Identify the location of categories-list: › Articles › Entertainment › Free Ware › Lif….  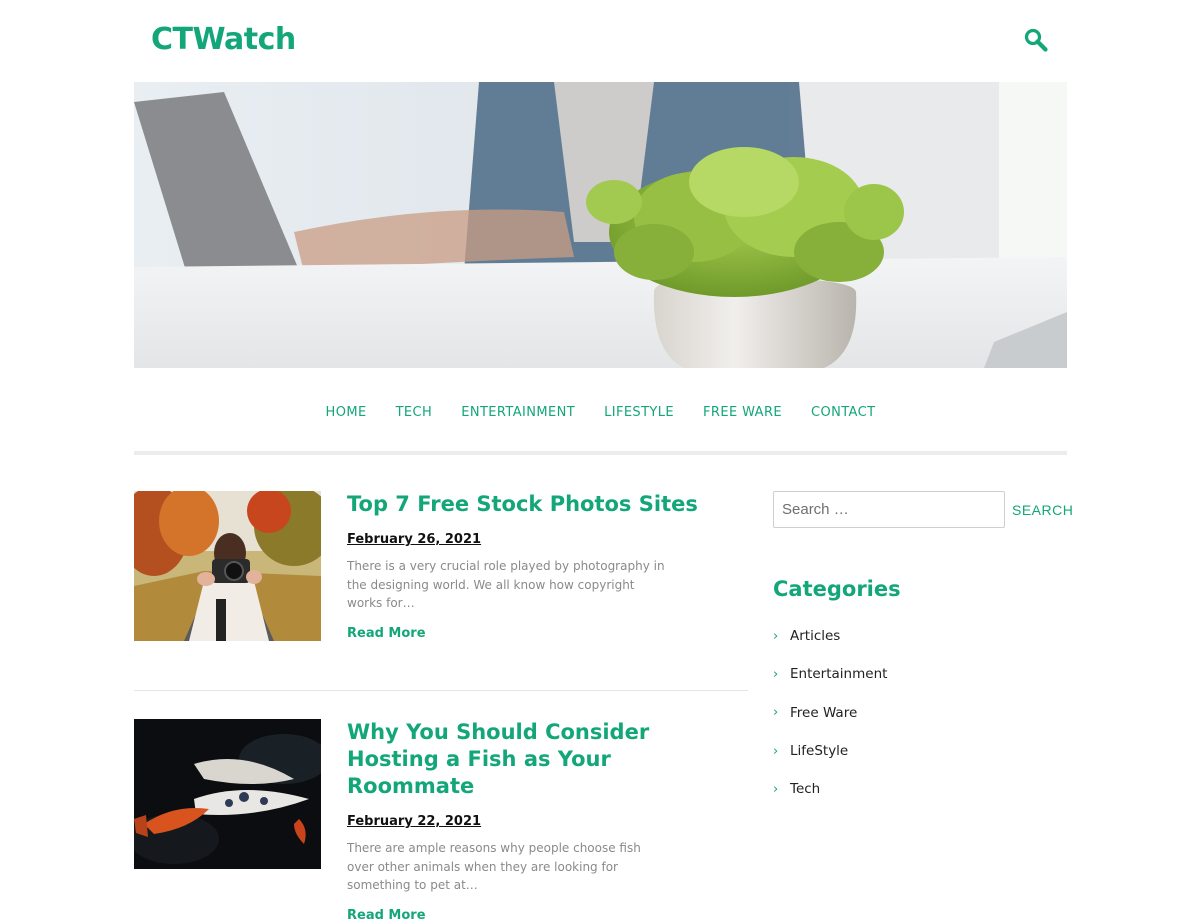
(920, 712).